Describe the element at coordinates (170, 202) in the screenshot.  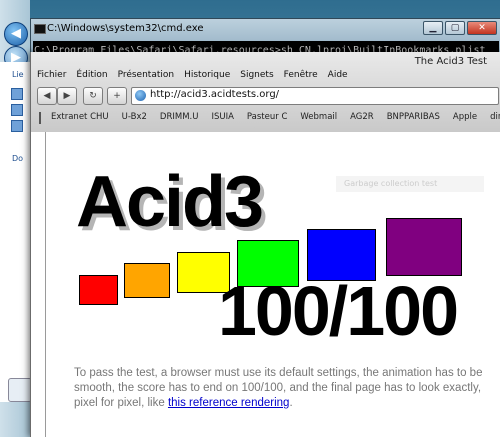
I see `page-heading: Acid3` at that location.